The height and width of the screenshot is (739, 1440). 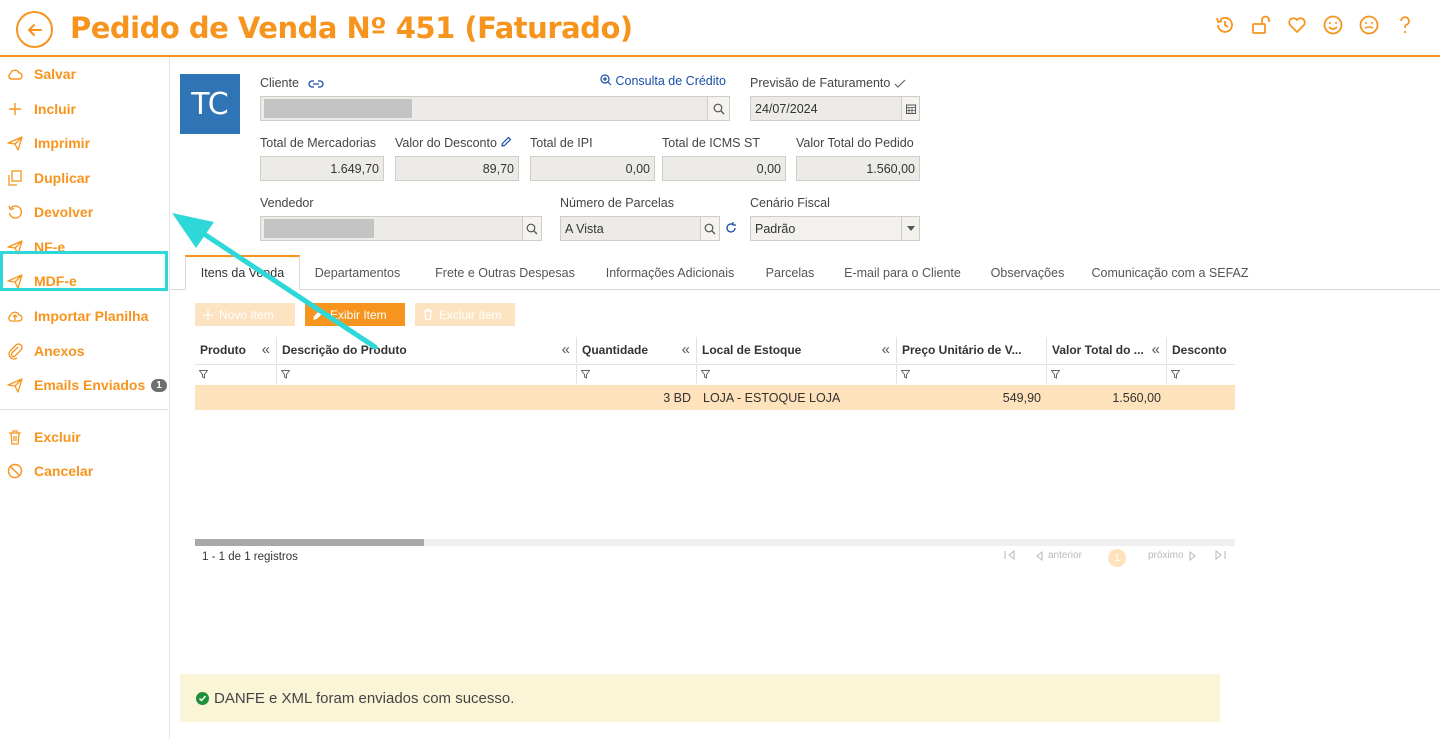 I want to click on next-page-button: próximo, so click(x=1172, y=555).